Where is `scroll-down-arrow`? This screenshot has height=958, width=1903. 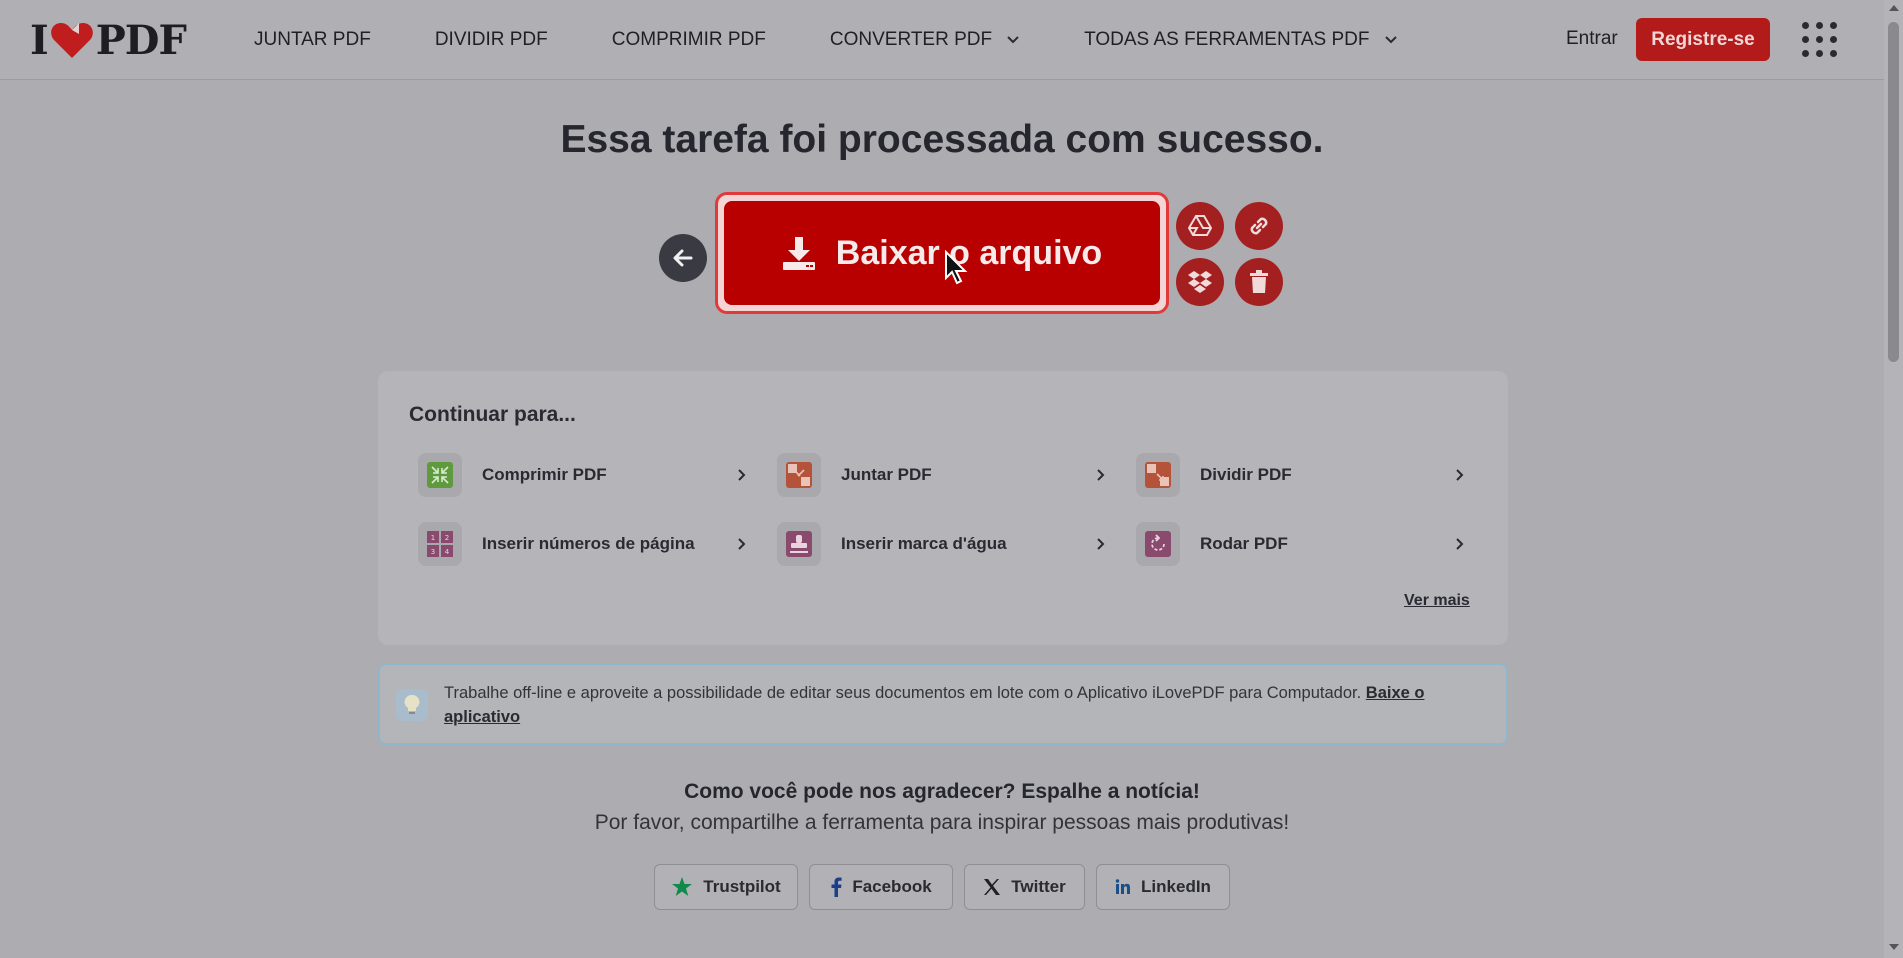 scroll-down-arrow is located at coordinates (1894, 947).